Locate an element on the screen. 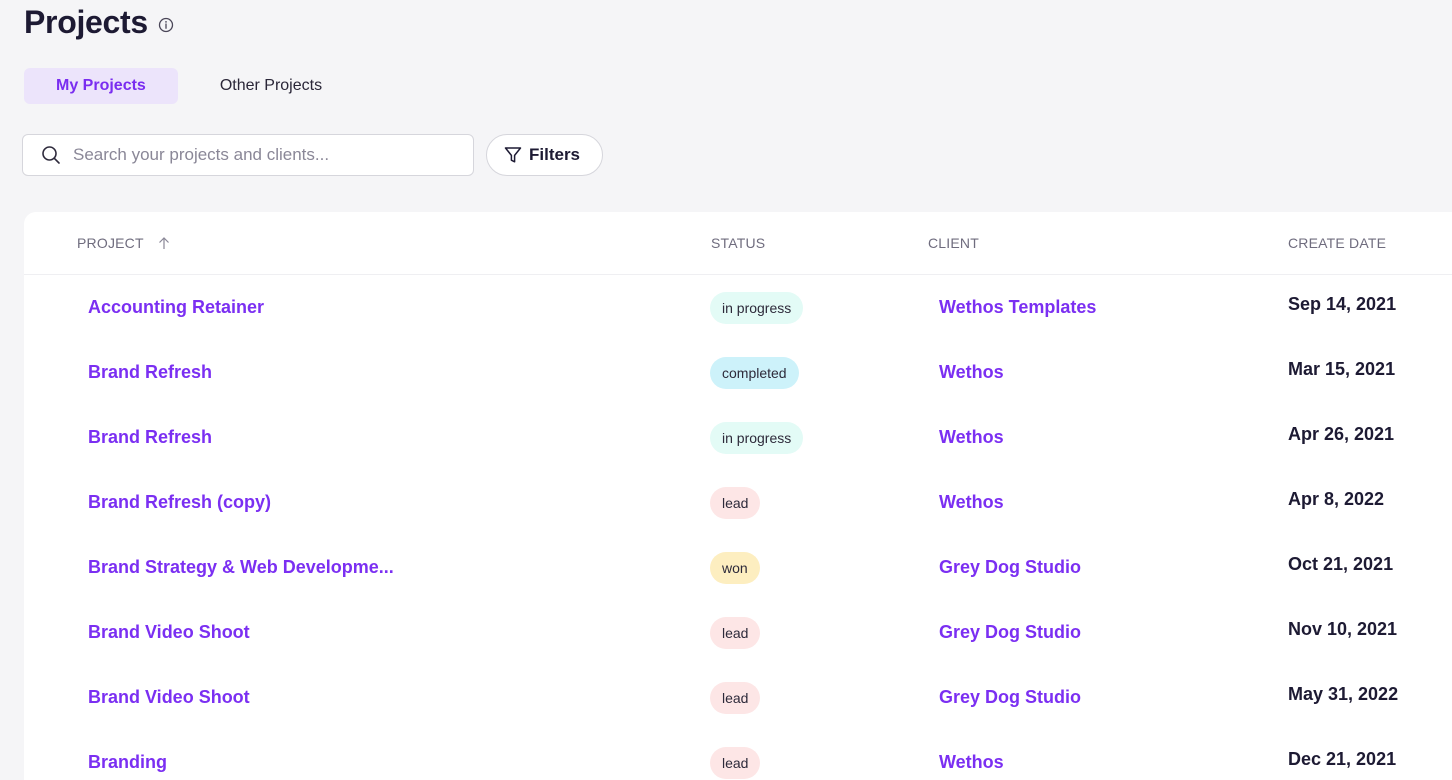  tab-other-projects: Other Projects is located at coordinates (271, 86).